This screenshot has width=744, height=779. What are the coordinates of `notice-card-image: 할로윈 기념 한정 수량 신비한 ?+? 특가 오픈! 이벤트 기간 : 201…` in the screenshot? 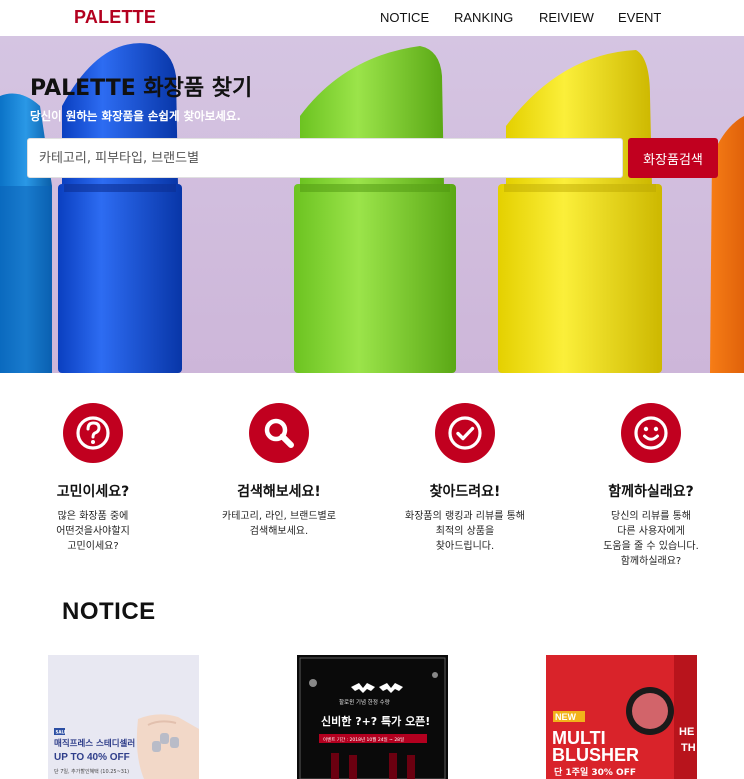 It's located at (372, 717).